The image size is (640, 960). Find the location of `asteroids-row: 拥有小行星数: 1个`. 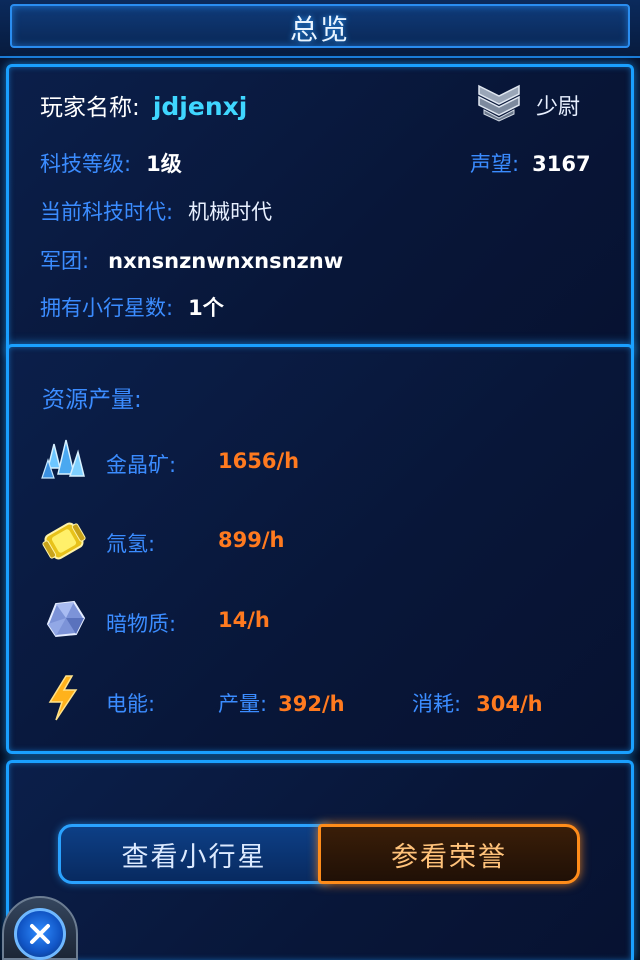

asteroids-row: 拥有小行星数: 1个 is located at coordinates (132, 307).